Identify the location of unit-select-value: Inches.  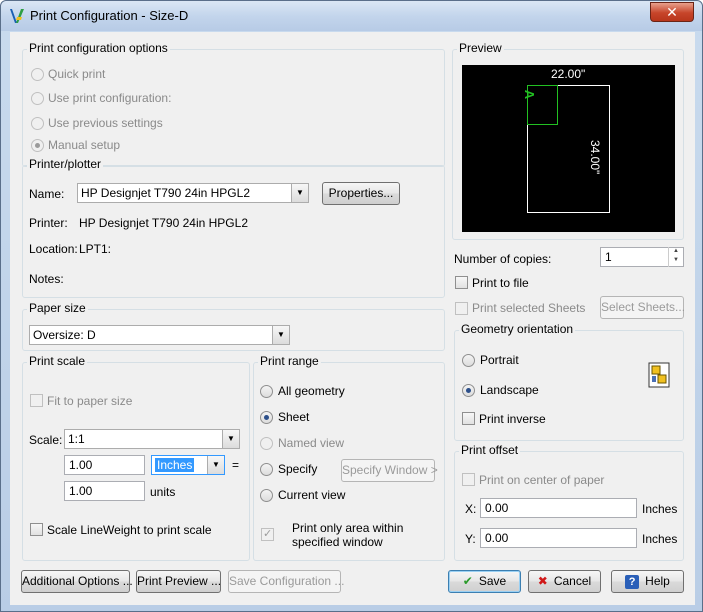
(175, 465).